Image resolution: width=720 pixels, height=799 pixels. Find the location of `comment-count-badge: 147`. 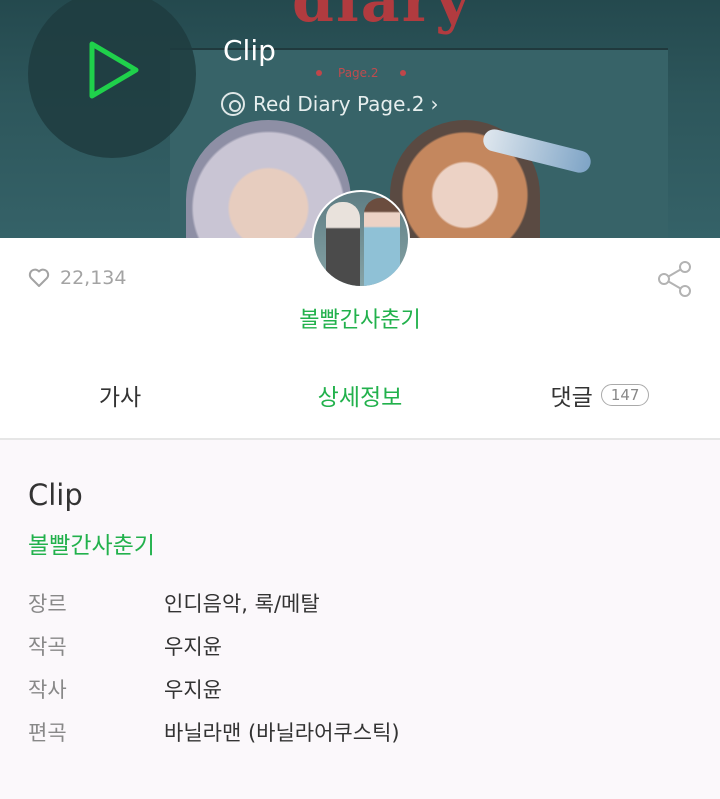

comment-count-badge: 147 is located at coordinates (625, 395).